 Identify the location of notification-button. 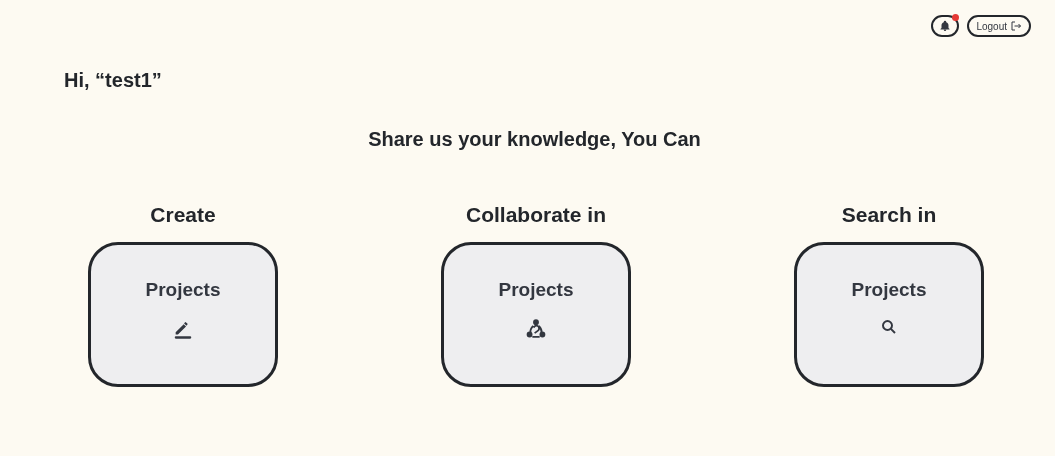
(945, 26).